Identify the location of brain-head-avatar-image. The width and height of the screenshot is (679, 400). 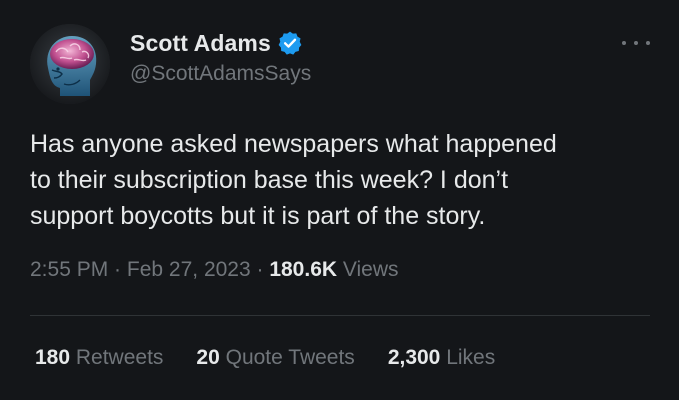
(70, 64).